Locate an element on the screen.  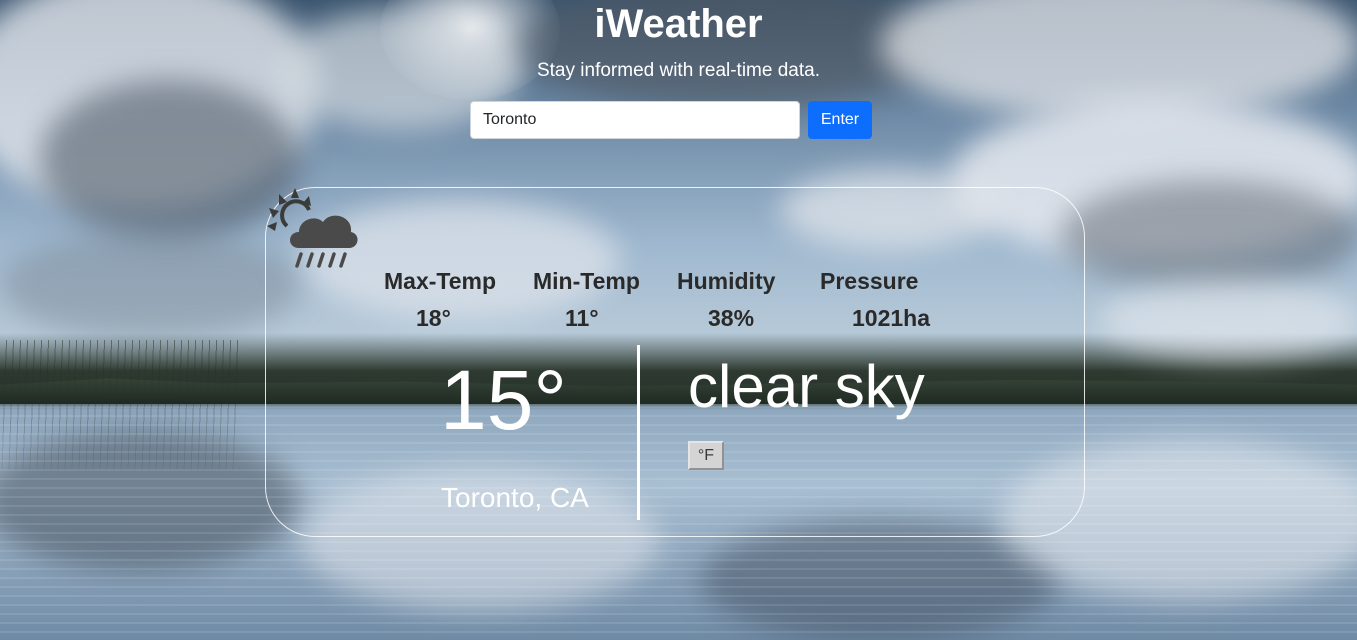
humidity-value: 38% is located at coordinates (731, 318).